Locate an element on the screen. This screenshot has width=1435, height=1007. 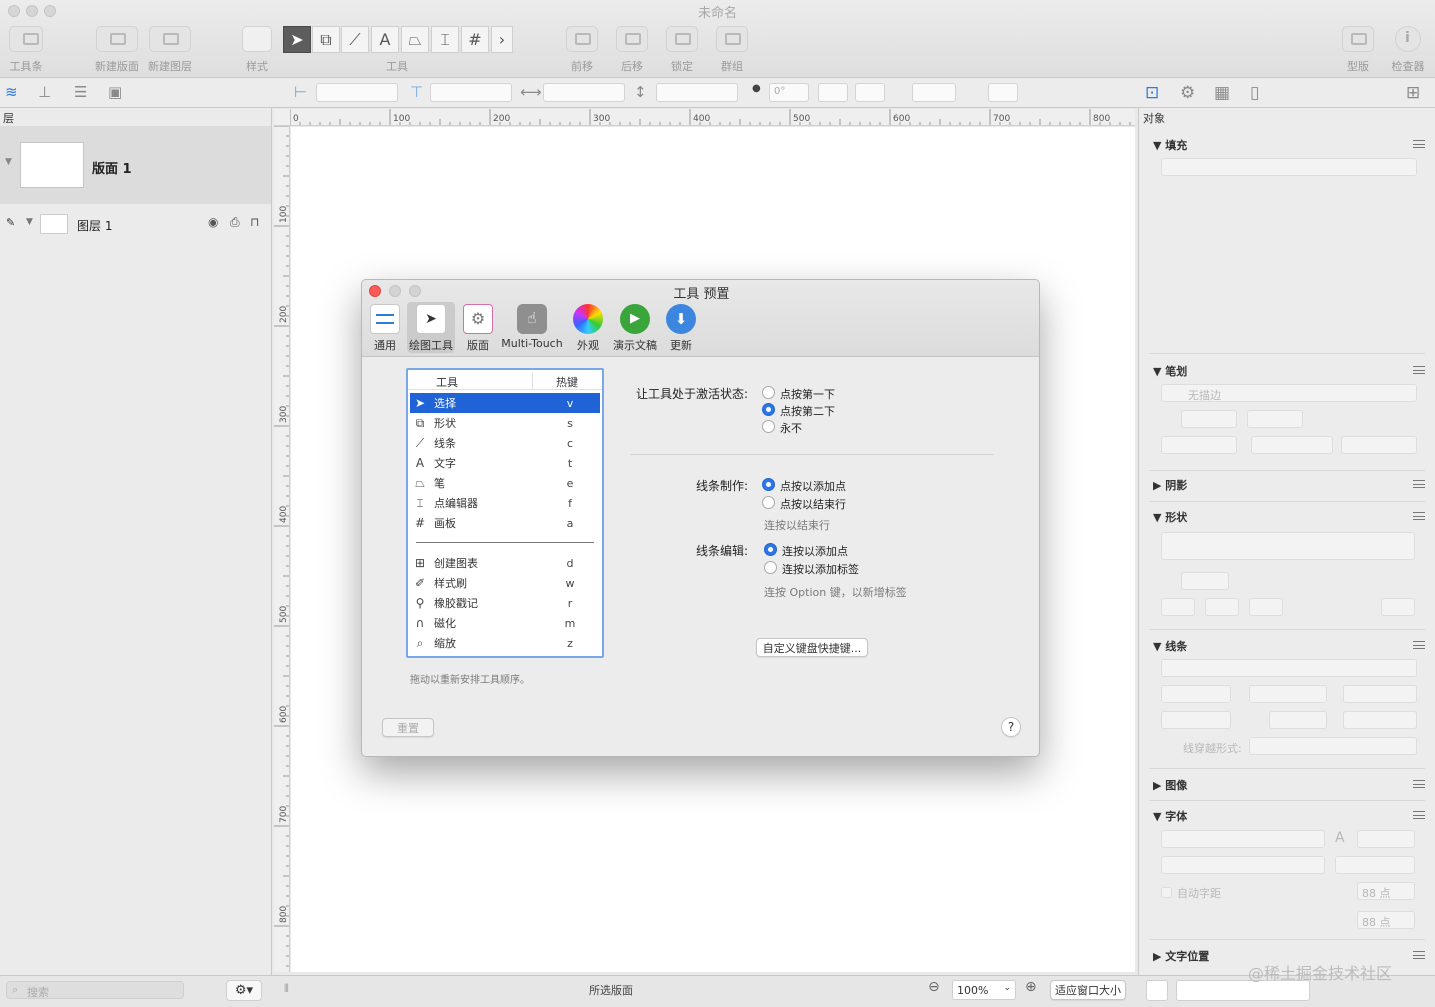
width-field is located at coordinates (584, 92).